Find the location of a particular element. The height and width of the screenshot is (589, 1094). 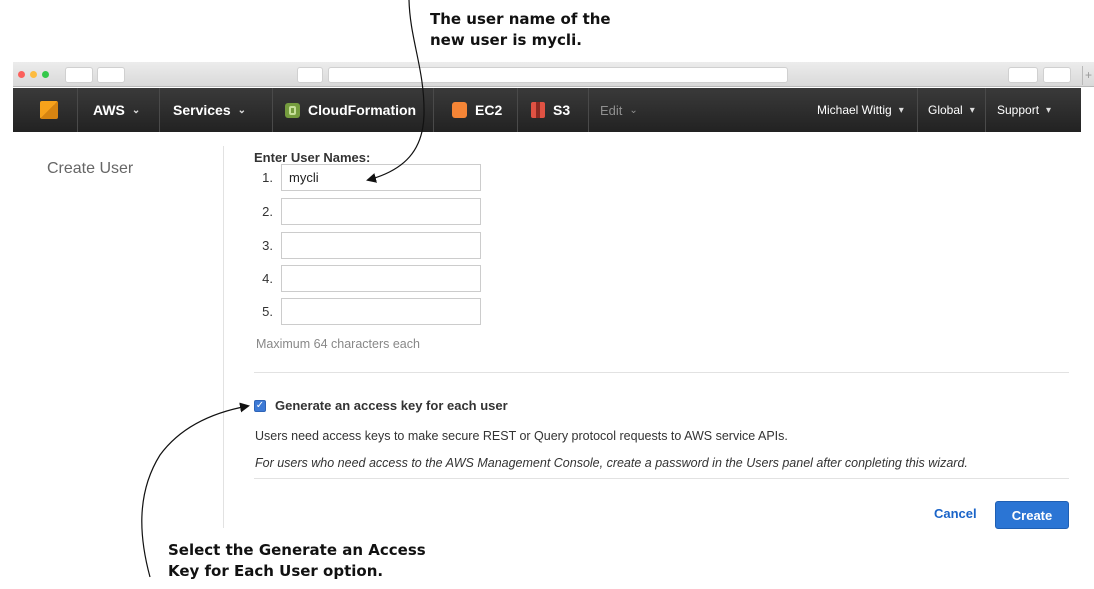

cloudformation-icon is located at coordinates (292, 110).